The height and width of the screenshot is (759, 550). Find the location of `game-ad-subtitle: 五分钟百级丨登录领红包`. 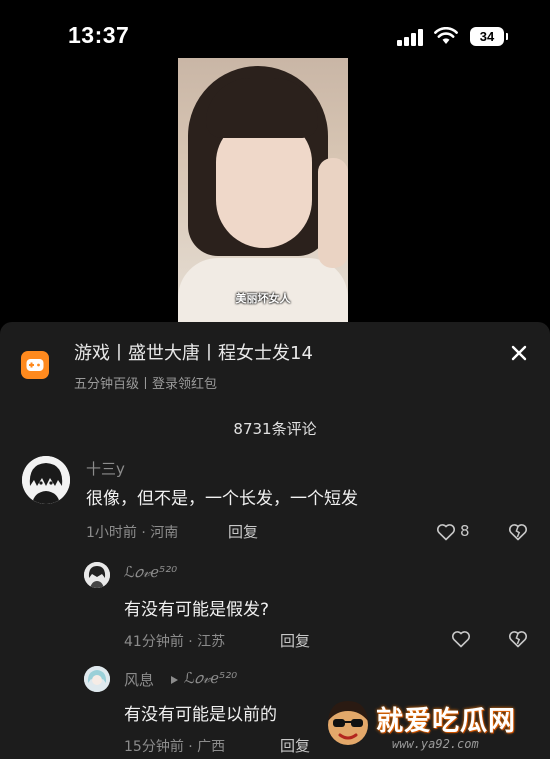

game-ad-subtitle: 五分钟百级丨登录领红包 is located at coordinates (145, 382).